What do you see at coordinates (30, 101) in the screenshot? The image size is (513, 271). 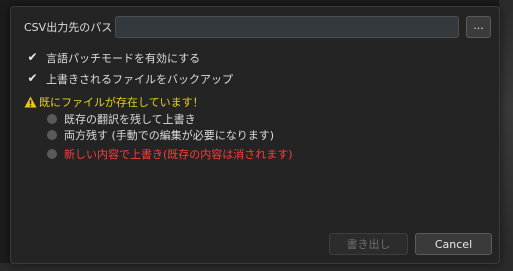 I see `warning-icon` at bounding box center [30, 101].